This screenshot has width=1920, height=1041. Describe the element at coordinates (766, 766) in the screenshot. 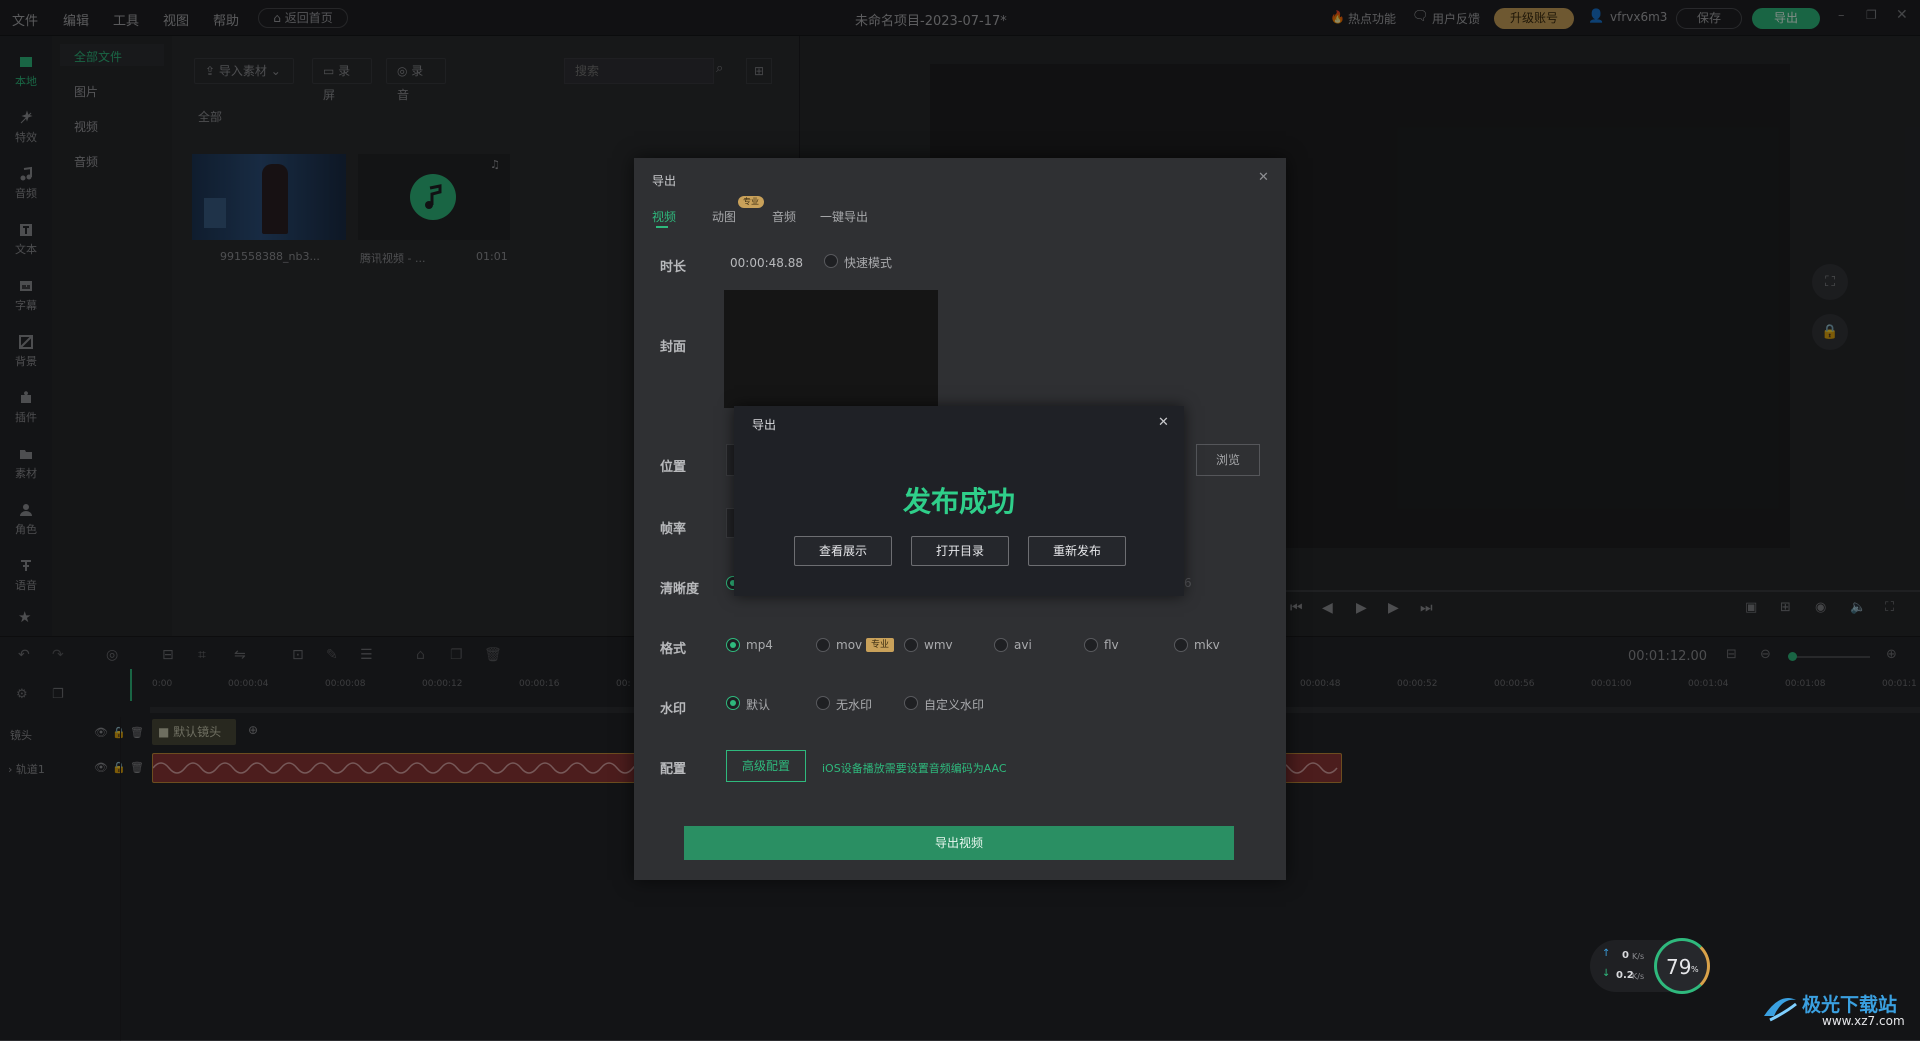

I see `advanced-config-button: 高级配置` at that location.